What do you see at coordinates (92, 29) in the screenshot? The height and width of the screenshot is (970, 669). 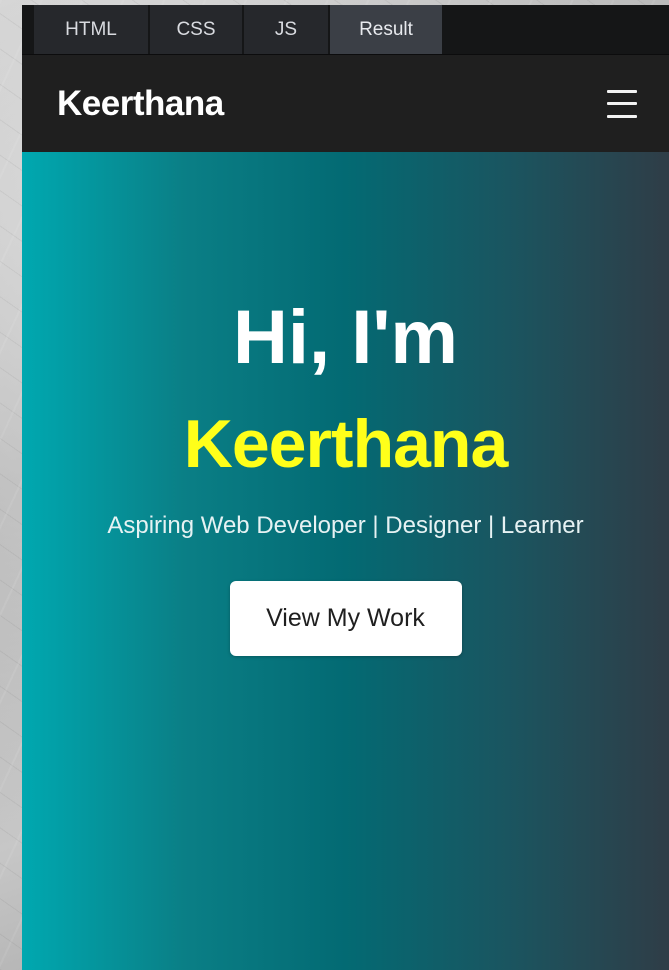 I see `tab-html: HTML` at bounding box center [92, 29].